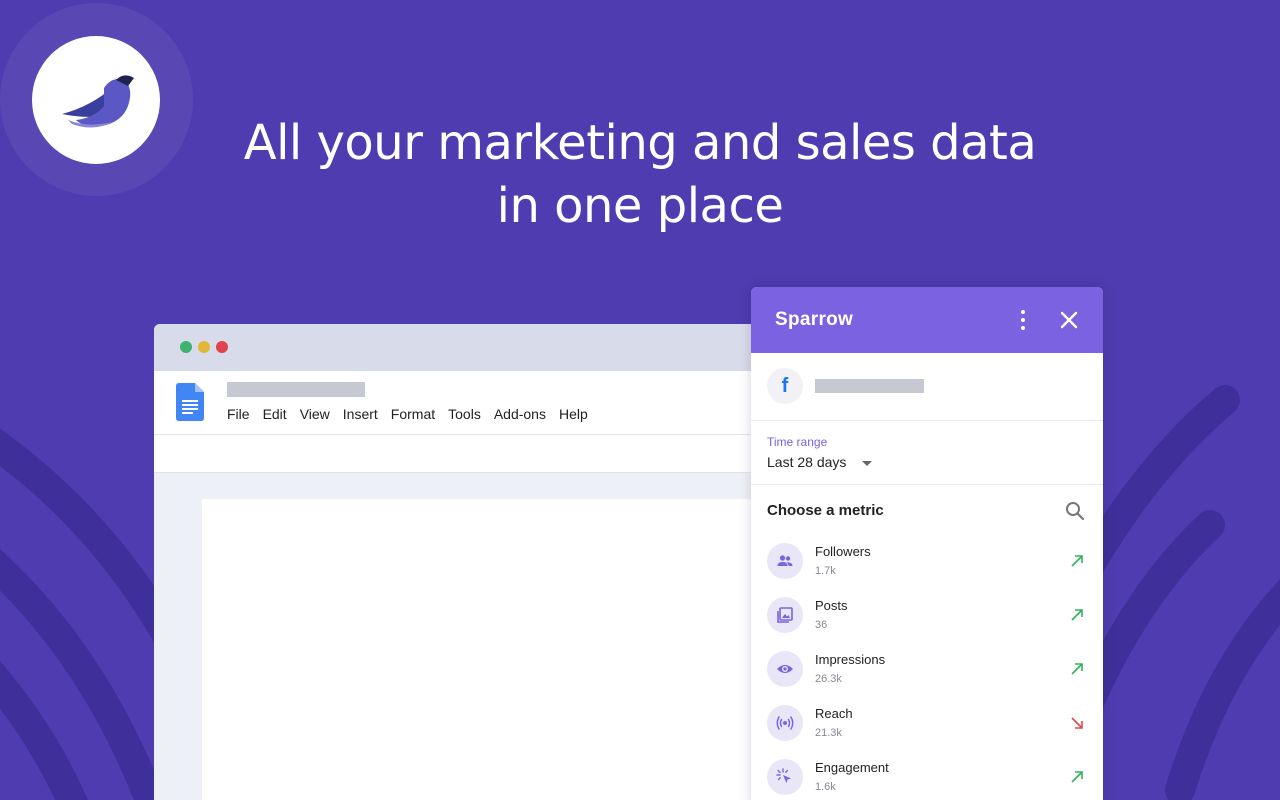 The width and height of the screenshot is (1280, 800). Describe the element at coordinates (1077, 723) in the screenshot. I see `trend-down-icon` at that location.